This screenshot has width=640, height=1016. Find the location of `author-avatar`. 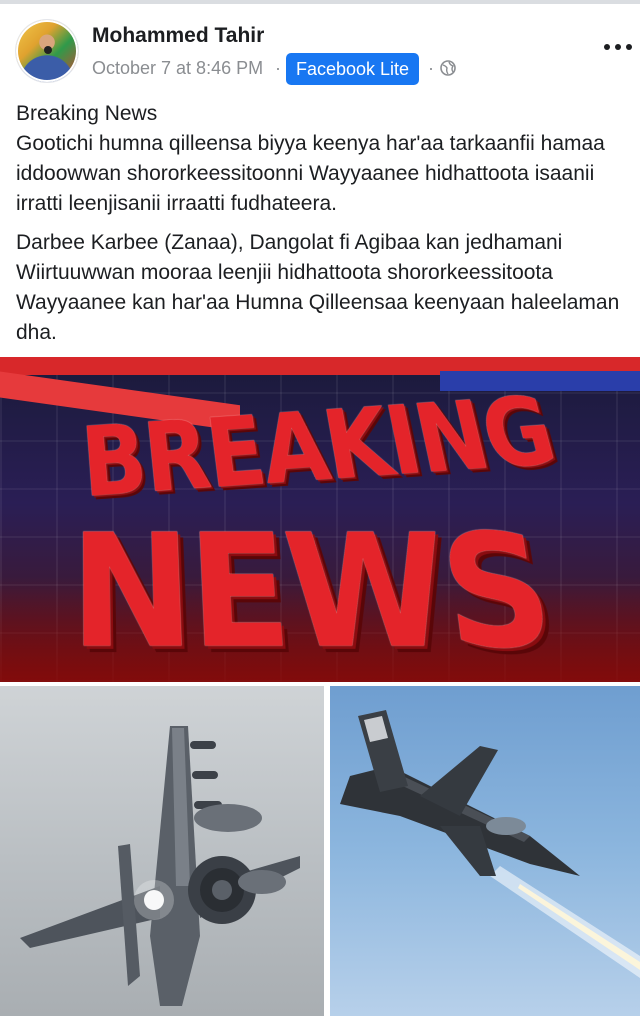

author-avatar is located at coordinates (47, 51).